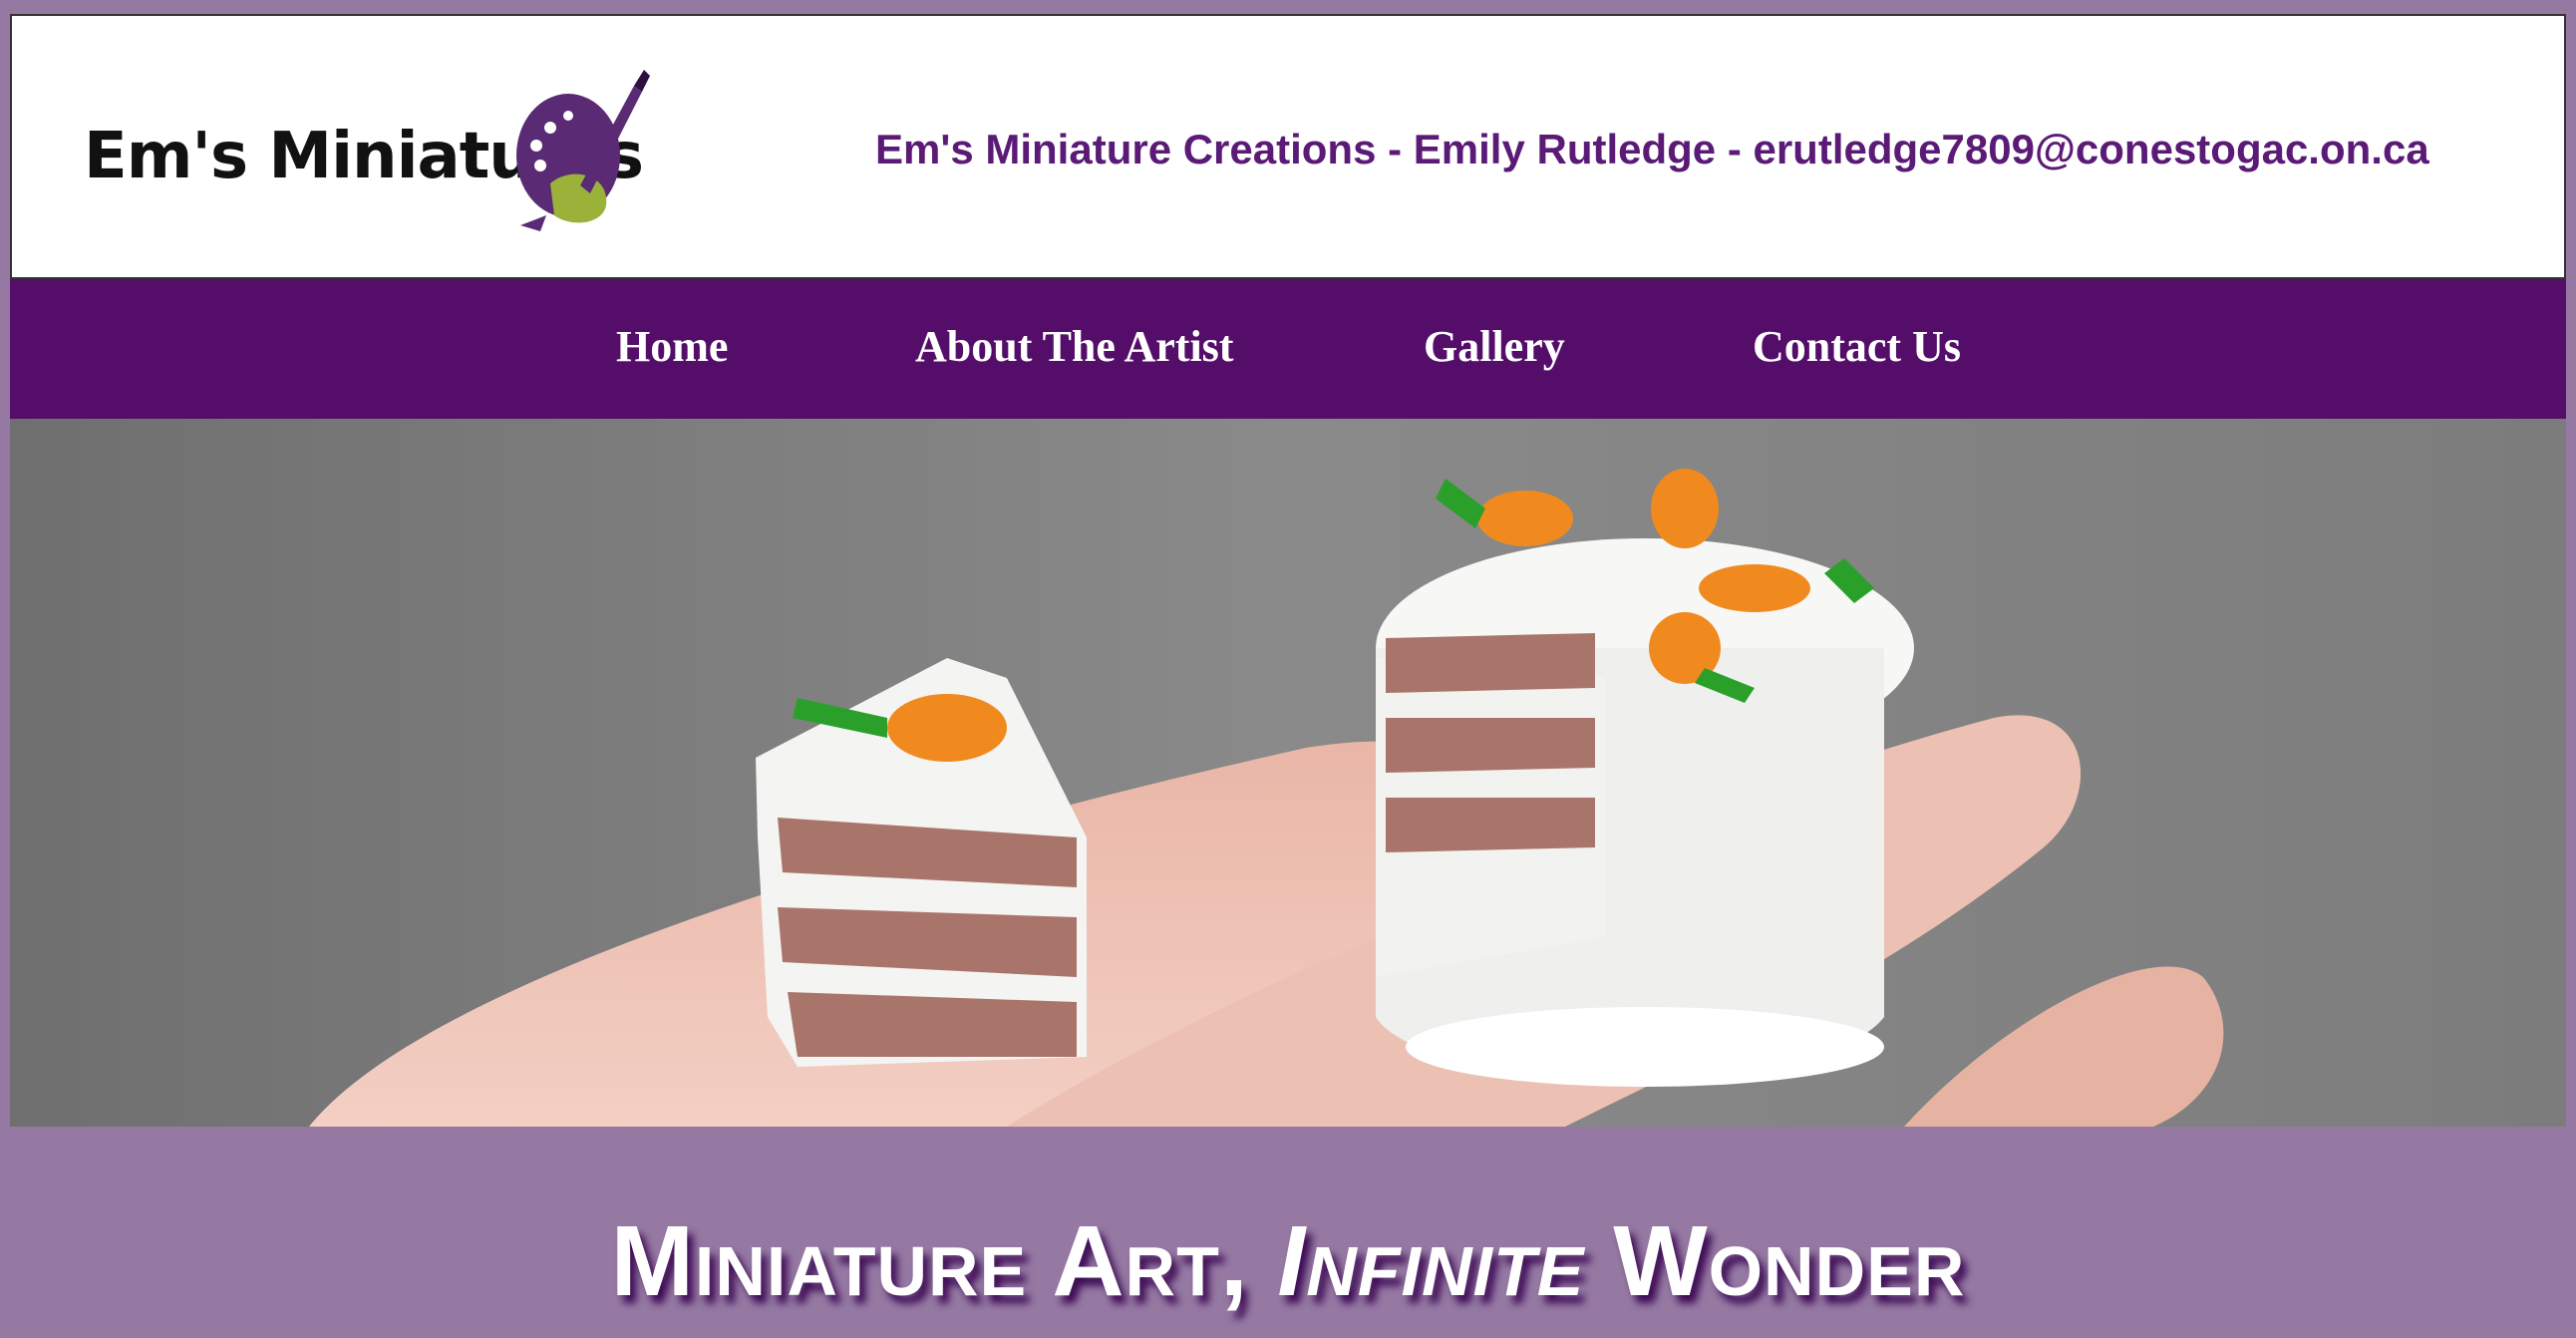  Describe the element at coordinates (1494, 346) in the screenshot. I see `nav-gallery: Gallery` at that location.